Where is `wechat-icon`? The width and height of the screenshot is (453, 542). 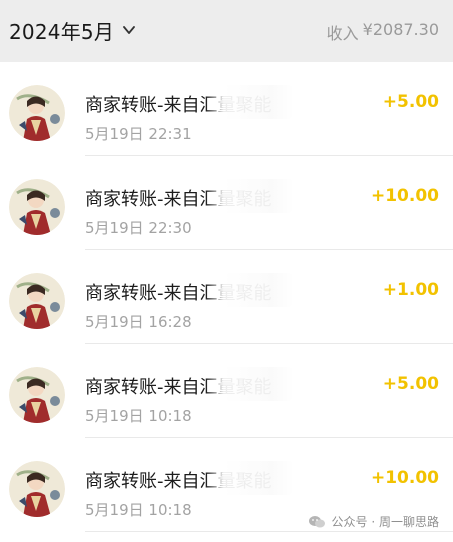
wechat-icon is located at coordinates (316, 521).